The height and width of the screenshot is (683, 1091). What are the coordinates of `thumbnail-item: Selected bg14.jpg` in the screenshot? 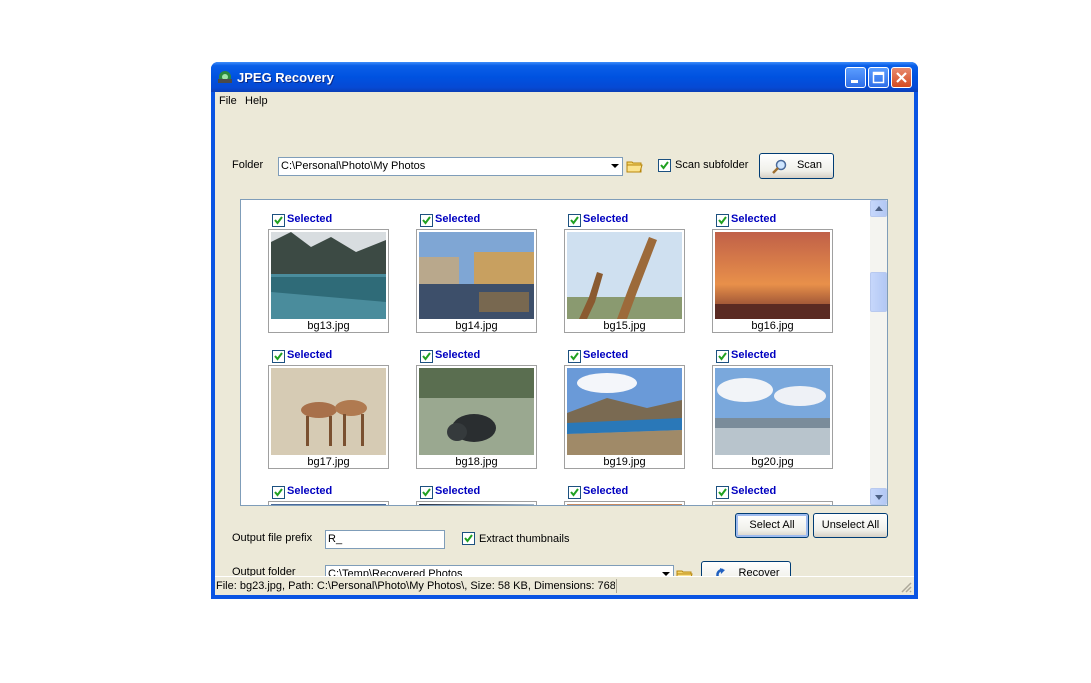 It's located at (477, 275).